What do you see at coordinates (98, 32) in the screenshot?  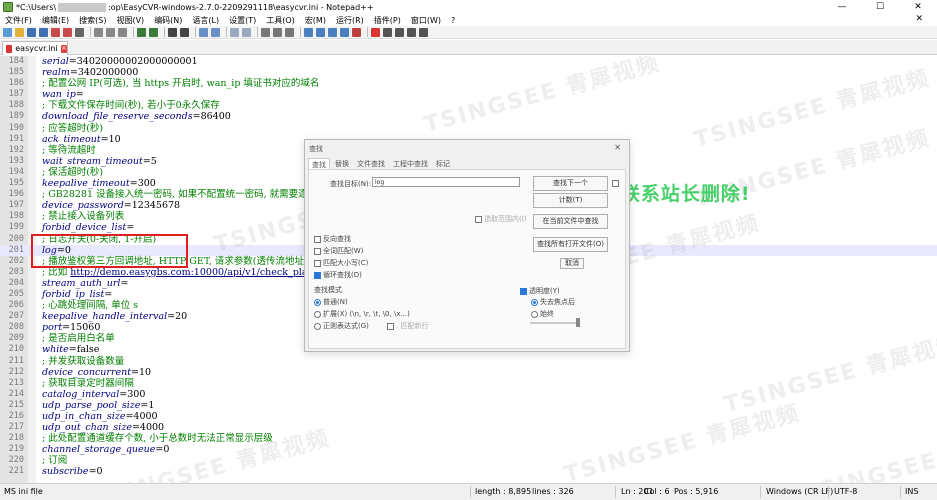 I see `cut-icon` at bounding box center [98, 32].